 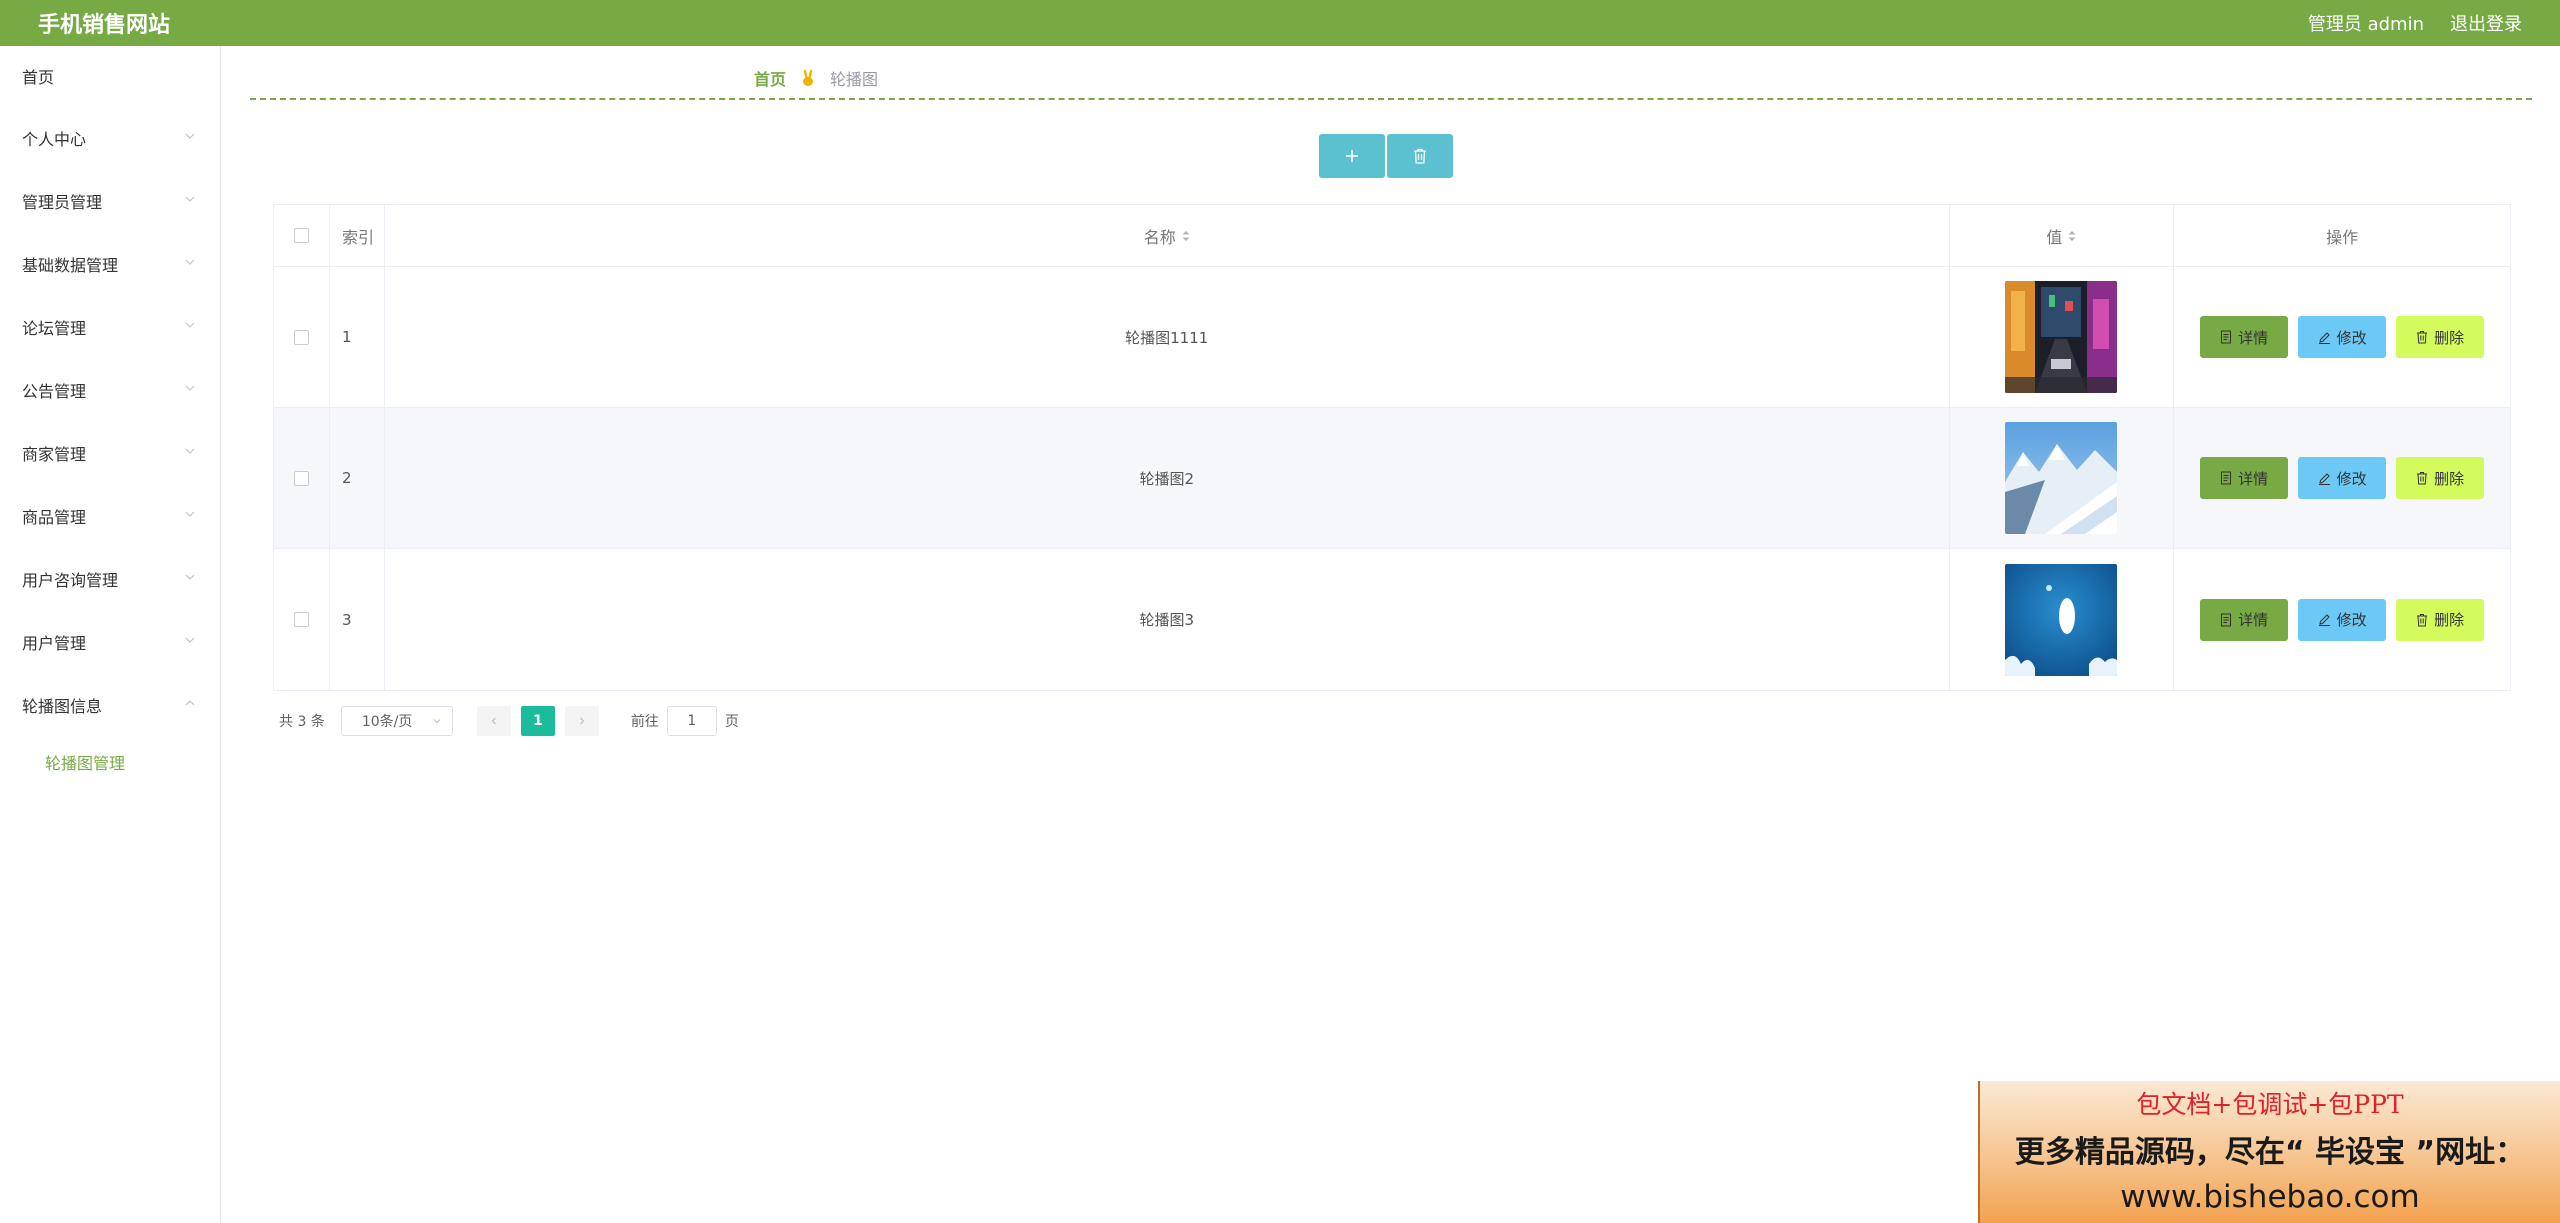 I want to click on sidebar-item-consult-management: 用户咨询管理, so click(x=110, y=578).